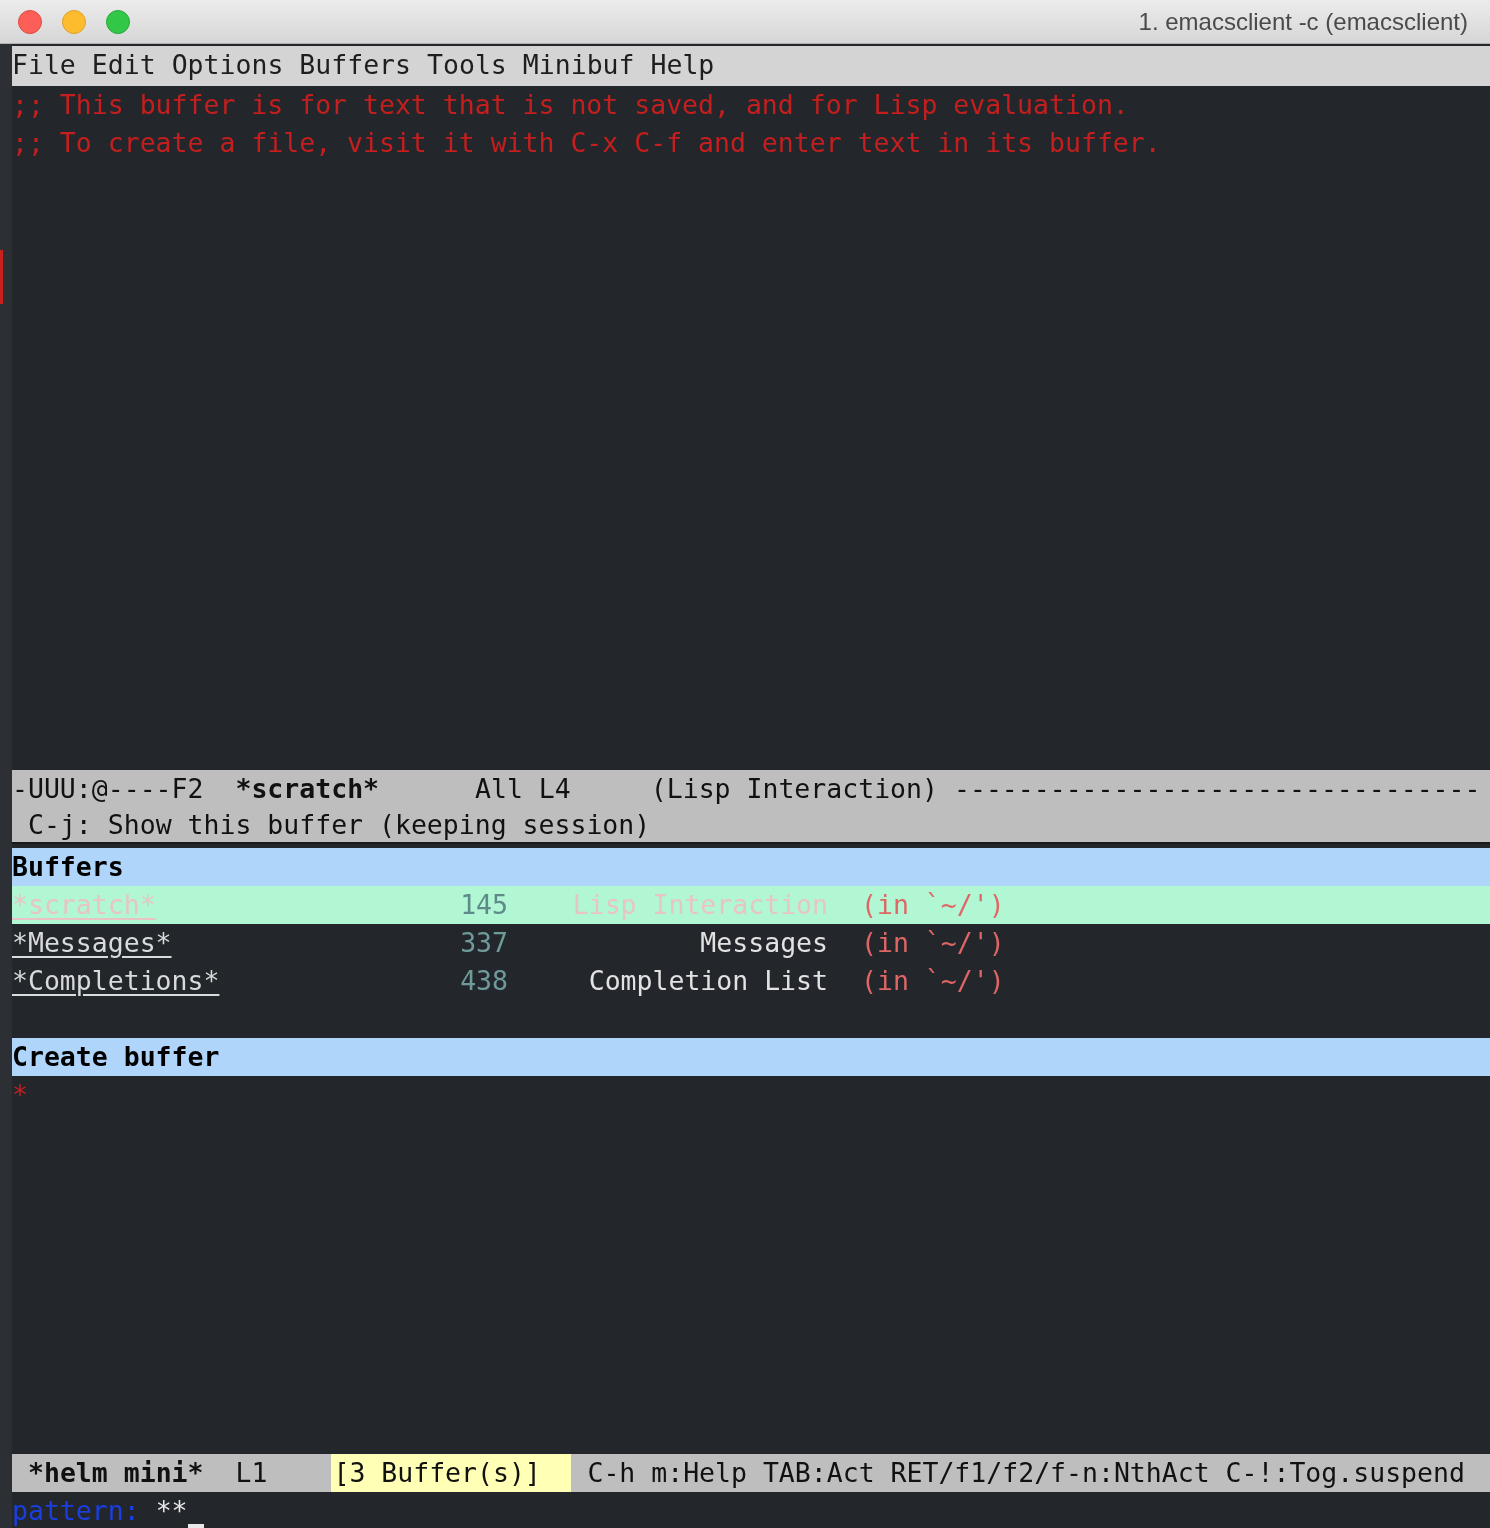  Describe the element at coordinates (251, 1473) in the screenshot. I see `helm-line-number: L1` at that location.